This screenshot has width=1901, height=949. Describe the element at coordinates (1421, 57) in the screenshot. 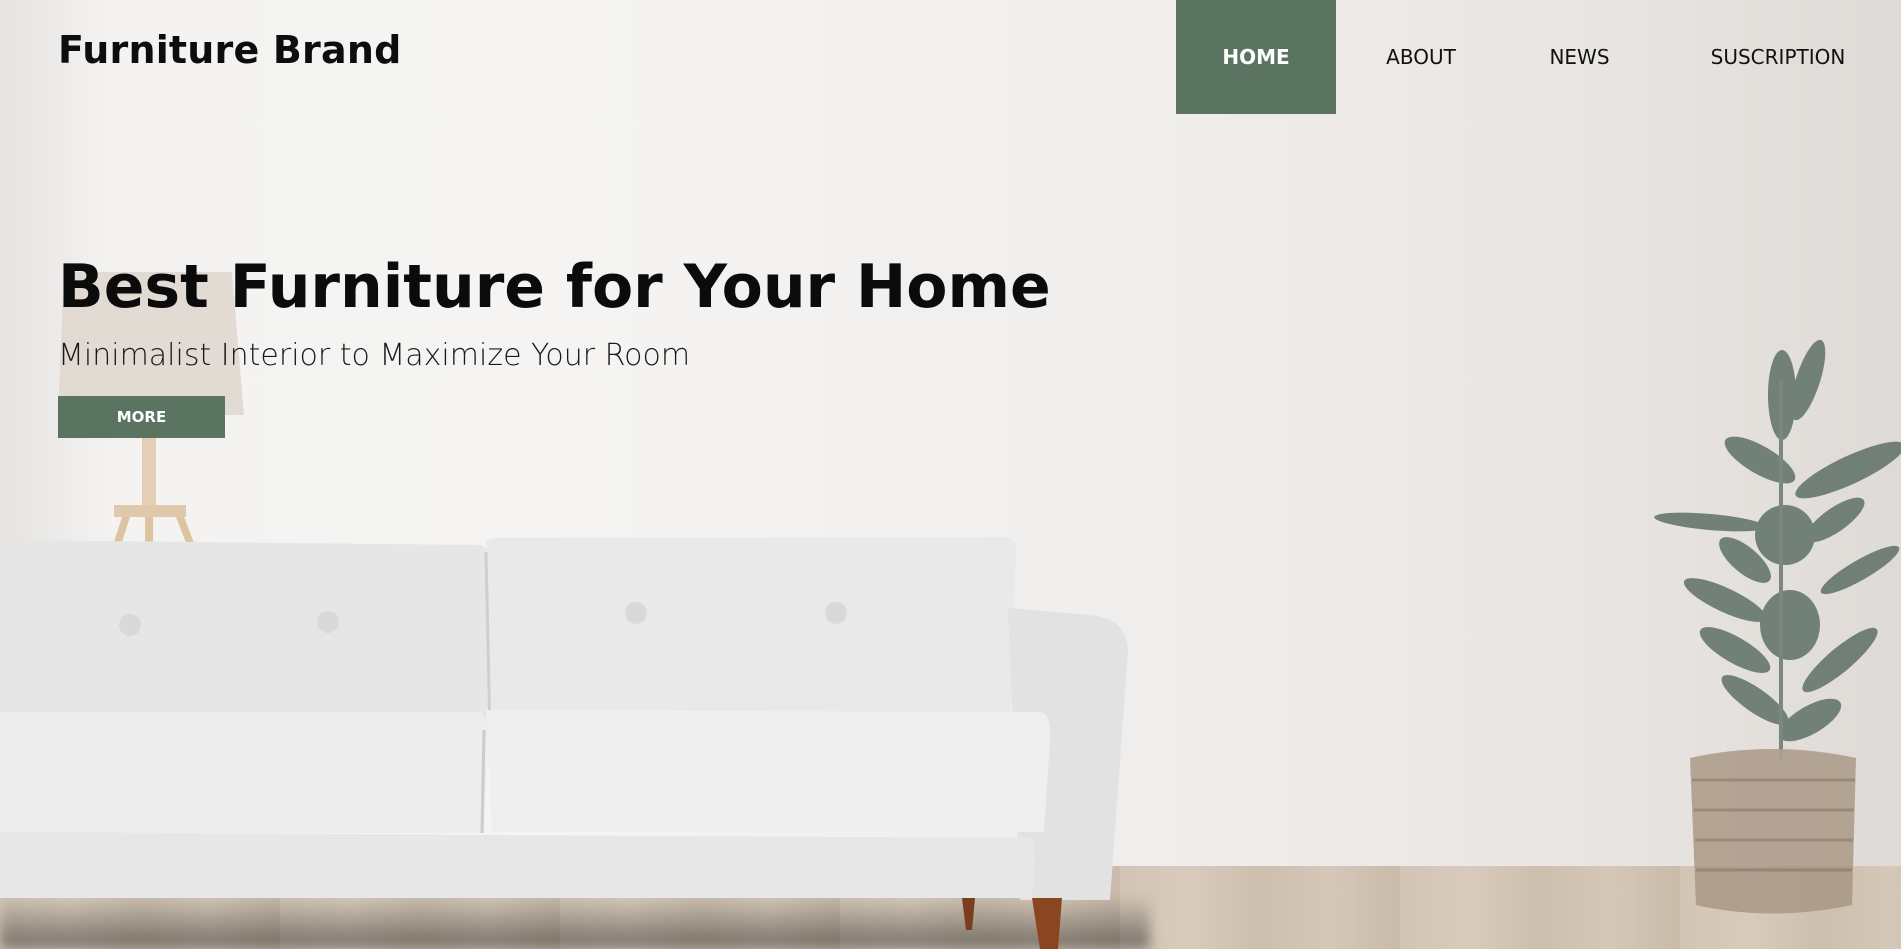

I see `nav-about: ABOUT` at that location.